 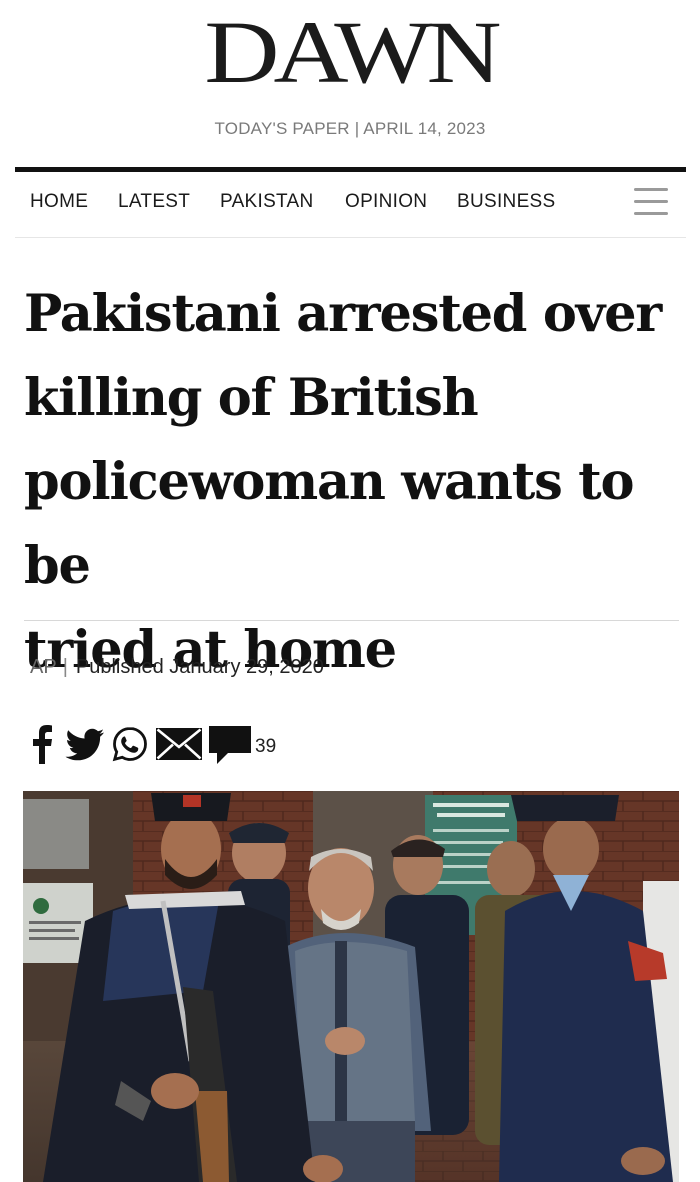 I want to click on headline-line: policewoman wants to be, so click(x=329, y=524).